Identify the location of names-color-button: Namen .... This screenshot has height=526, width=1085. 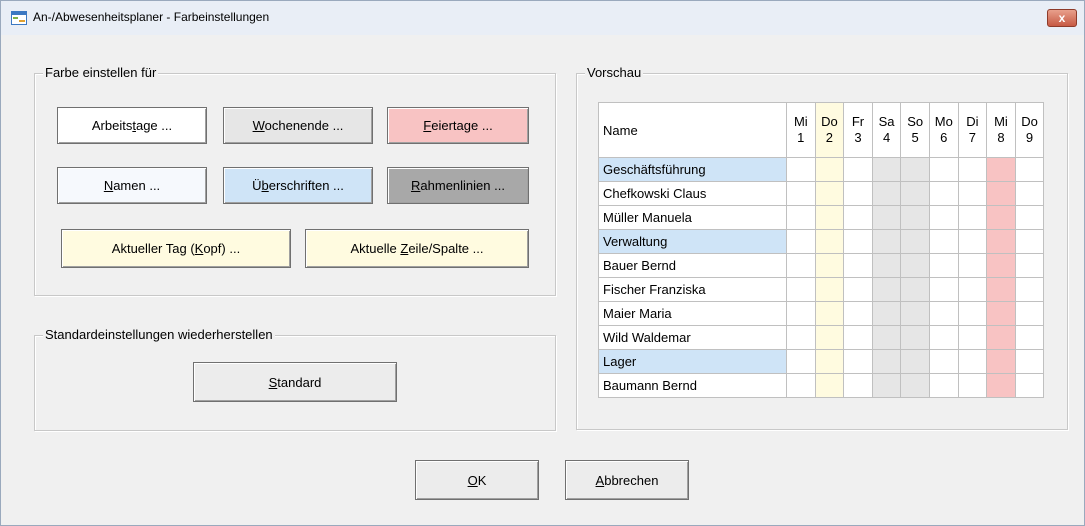
(132, 185).